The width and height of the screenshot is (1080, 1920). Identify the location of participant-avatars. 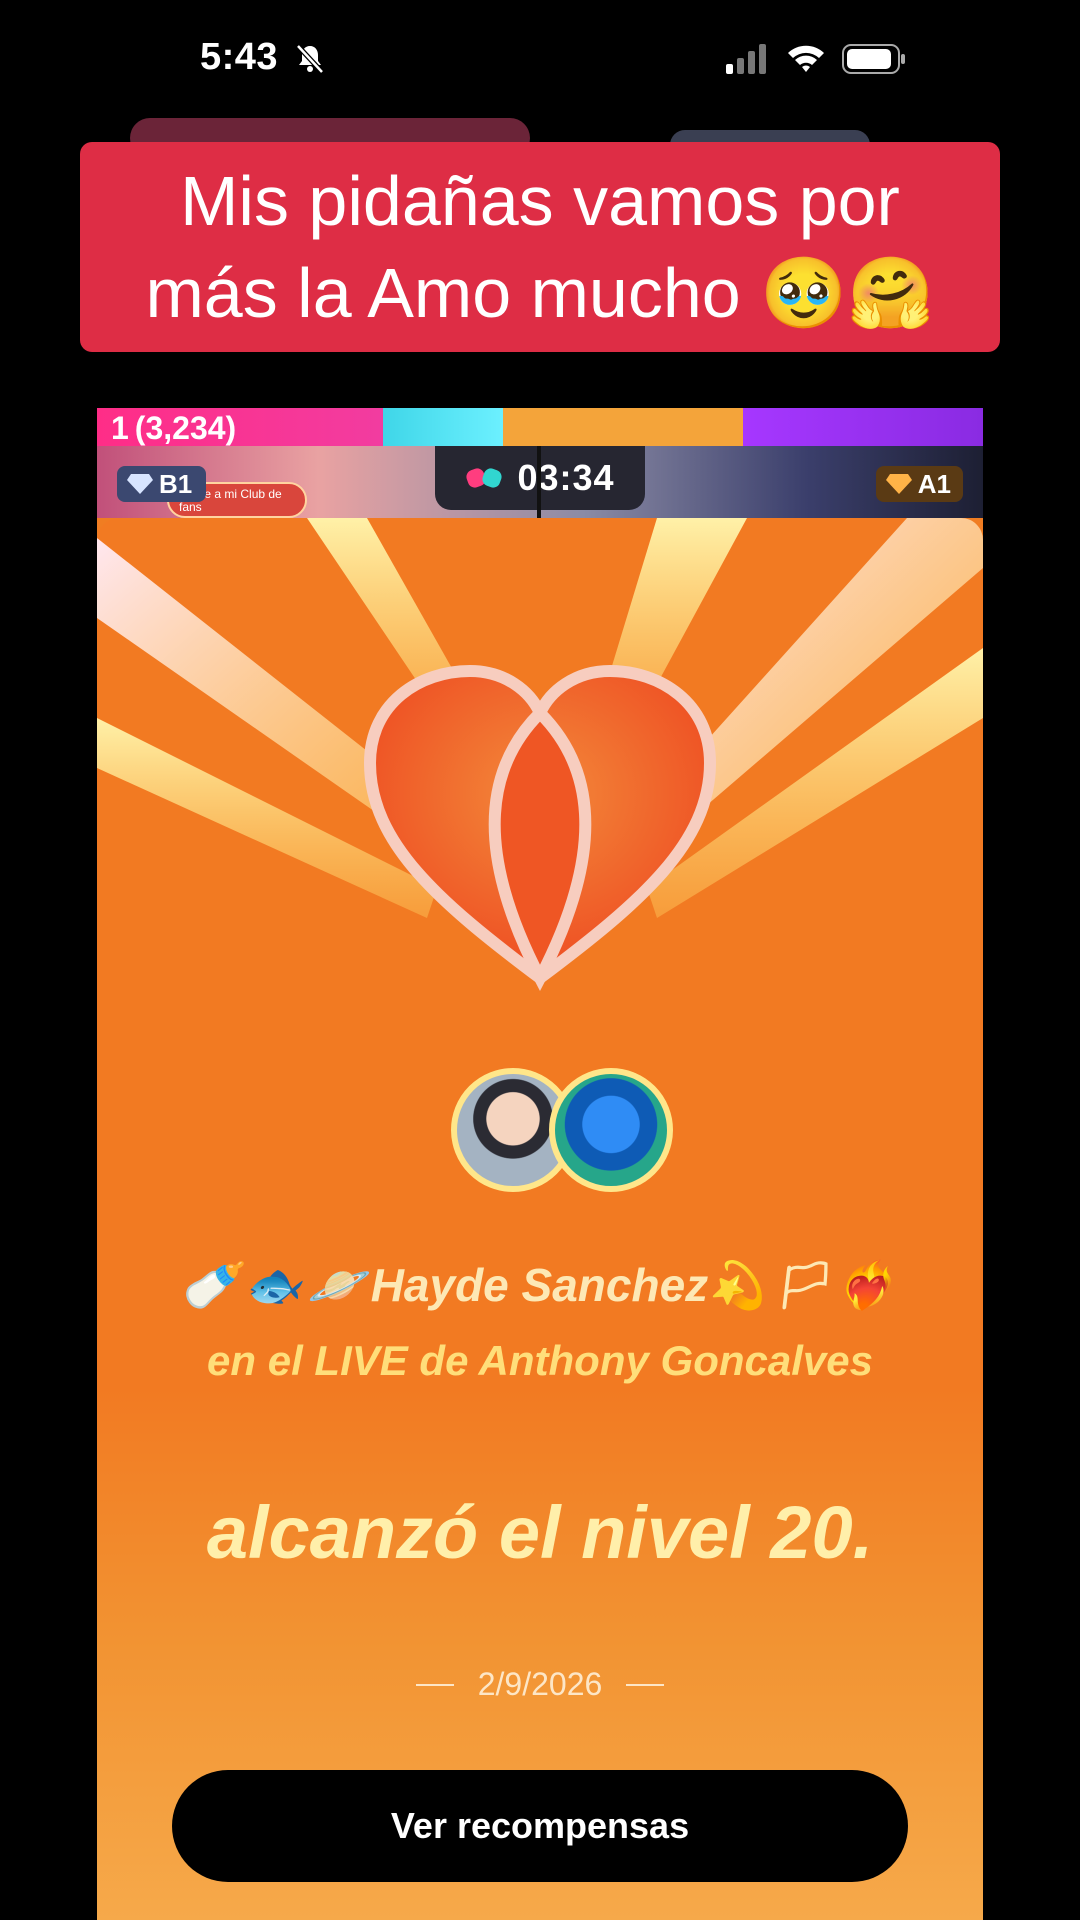
(562, 1132).